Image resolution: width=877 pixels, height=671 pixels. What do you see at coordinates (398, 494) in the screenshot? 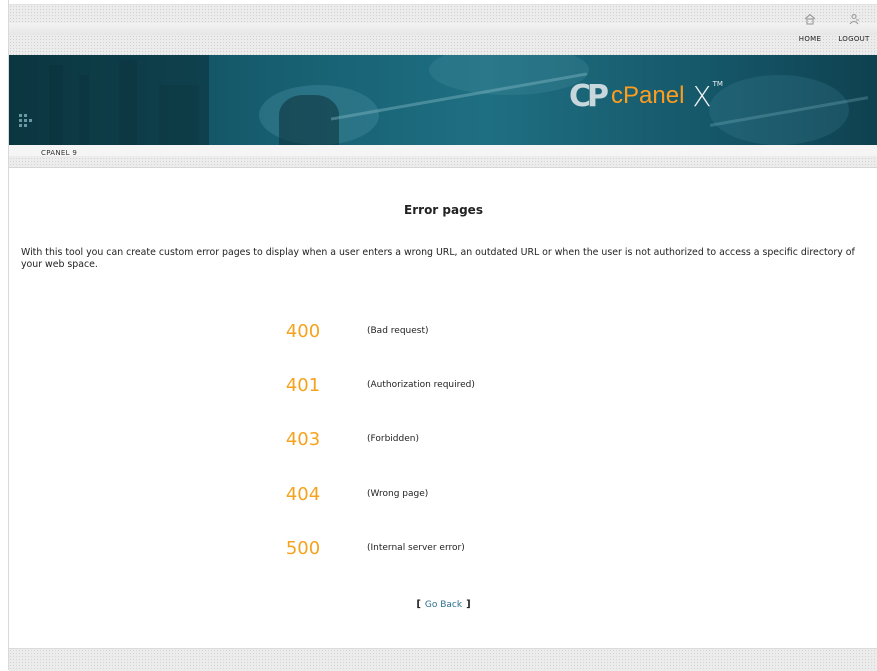
I see `error-description: (Wrong page)` at bounding box center [398, 494].